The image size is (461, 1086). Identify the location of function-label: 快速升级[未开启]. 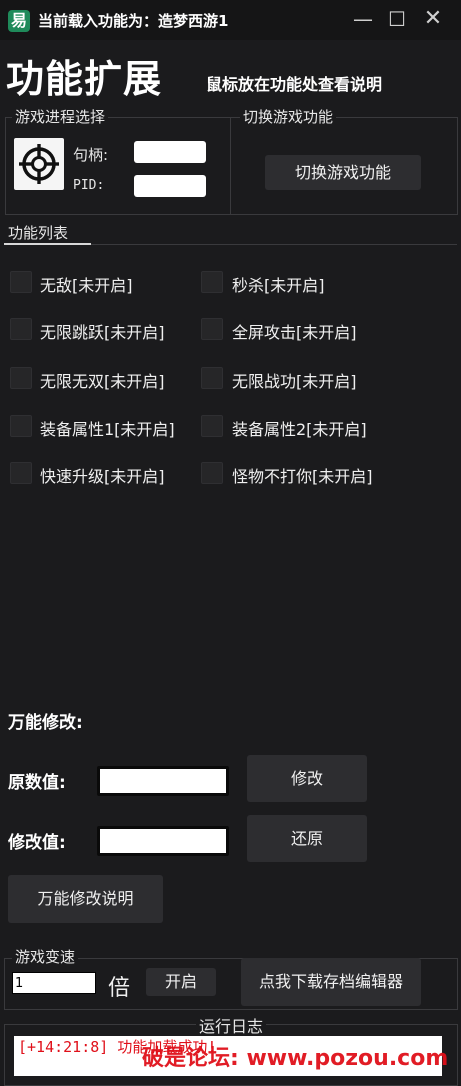
(102, 476).